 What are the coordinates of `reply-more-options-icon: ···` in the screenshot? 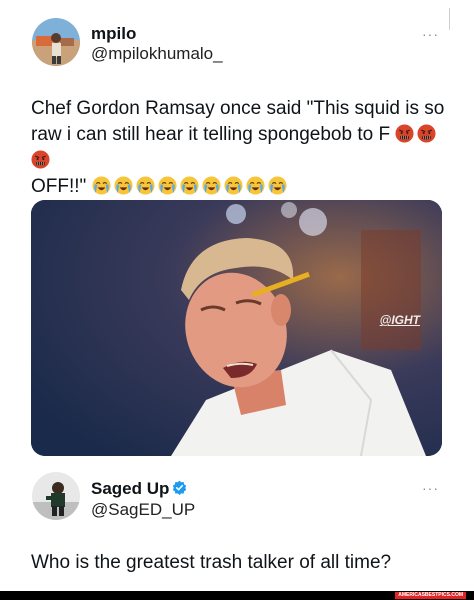 It's located at (430, 488).